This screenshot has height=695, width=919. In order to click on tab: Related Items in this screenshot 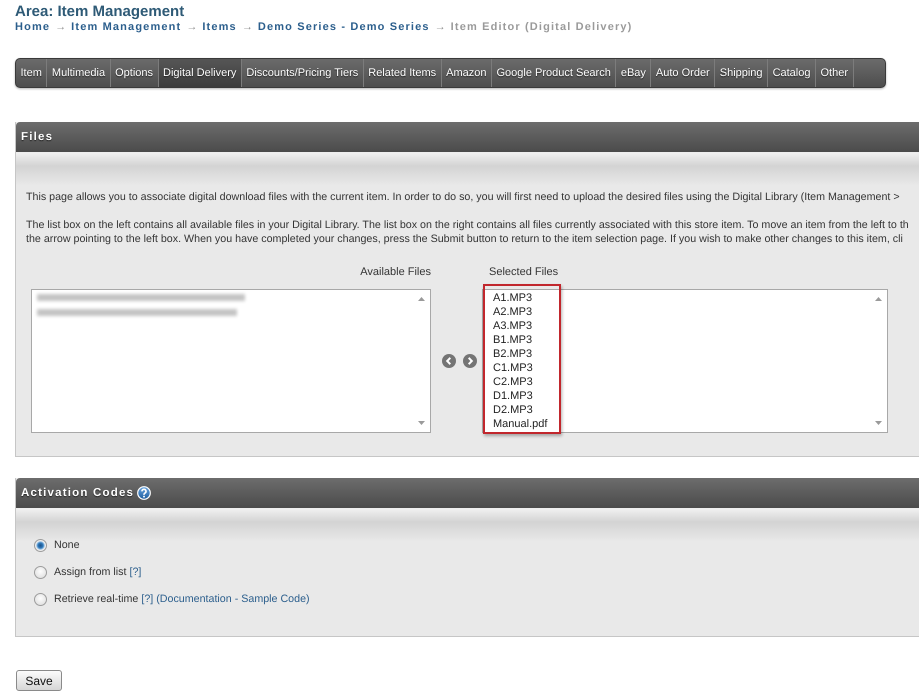, I will do `click(403, 73)`.